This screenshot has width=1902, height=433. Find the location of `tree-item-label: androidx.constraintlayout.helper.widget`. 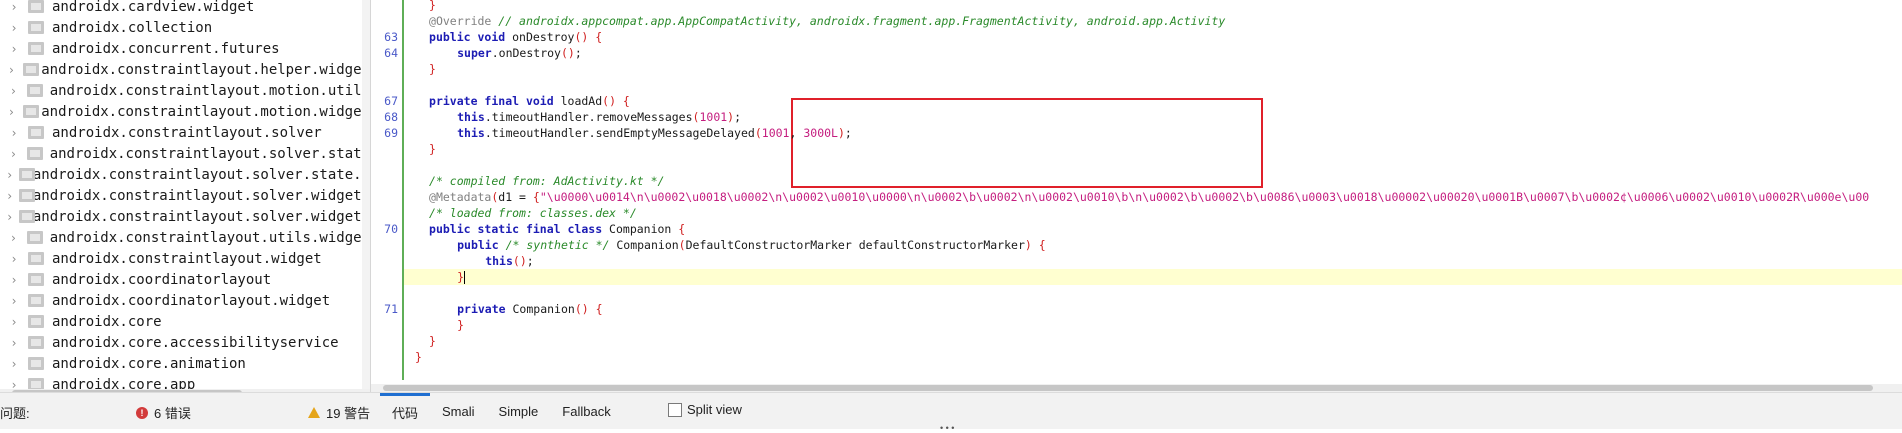

tree-item-label: androidx.constraintlayout.helper.widget is located at coordinates (205, 69).